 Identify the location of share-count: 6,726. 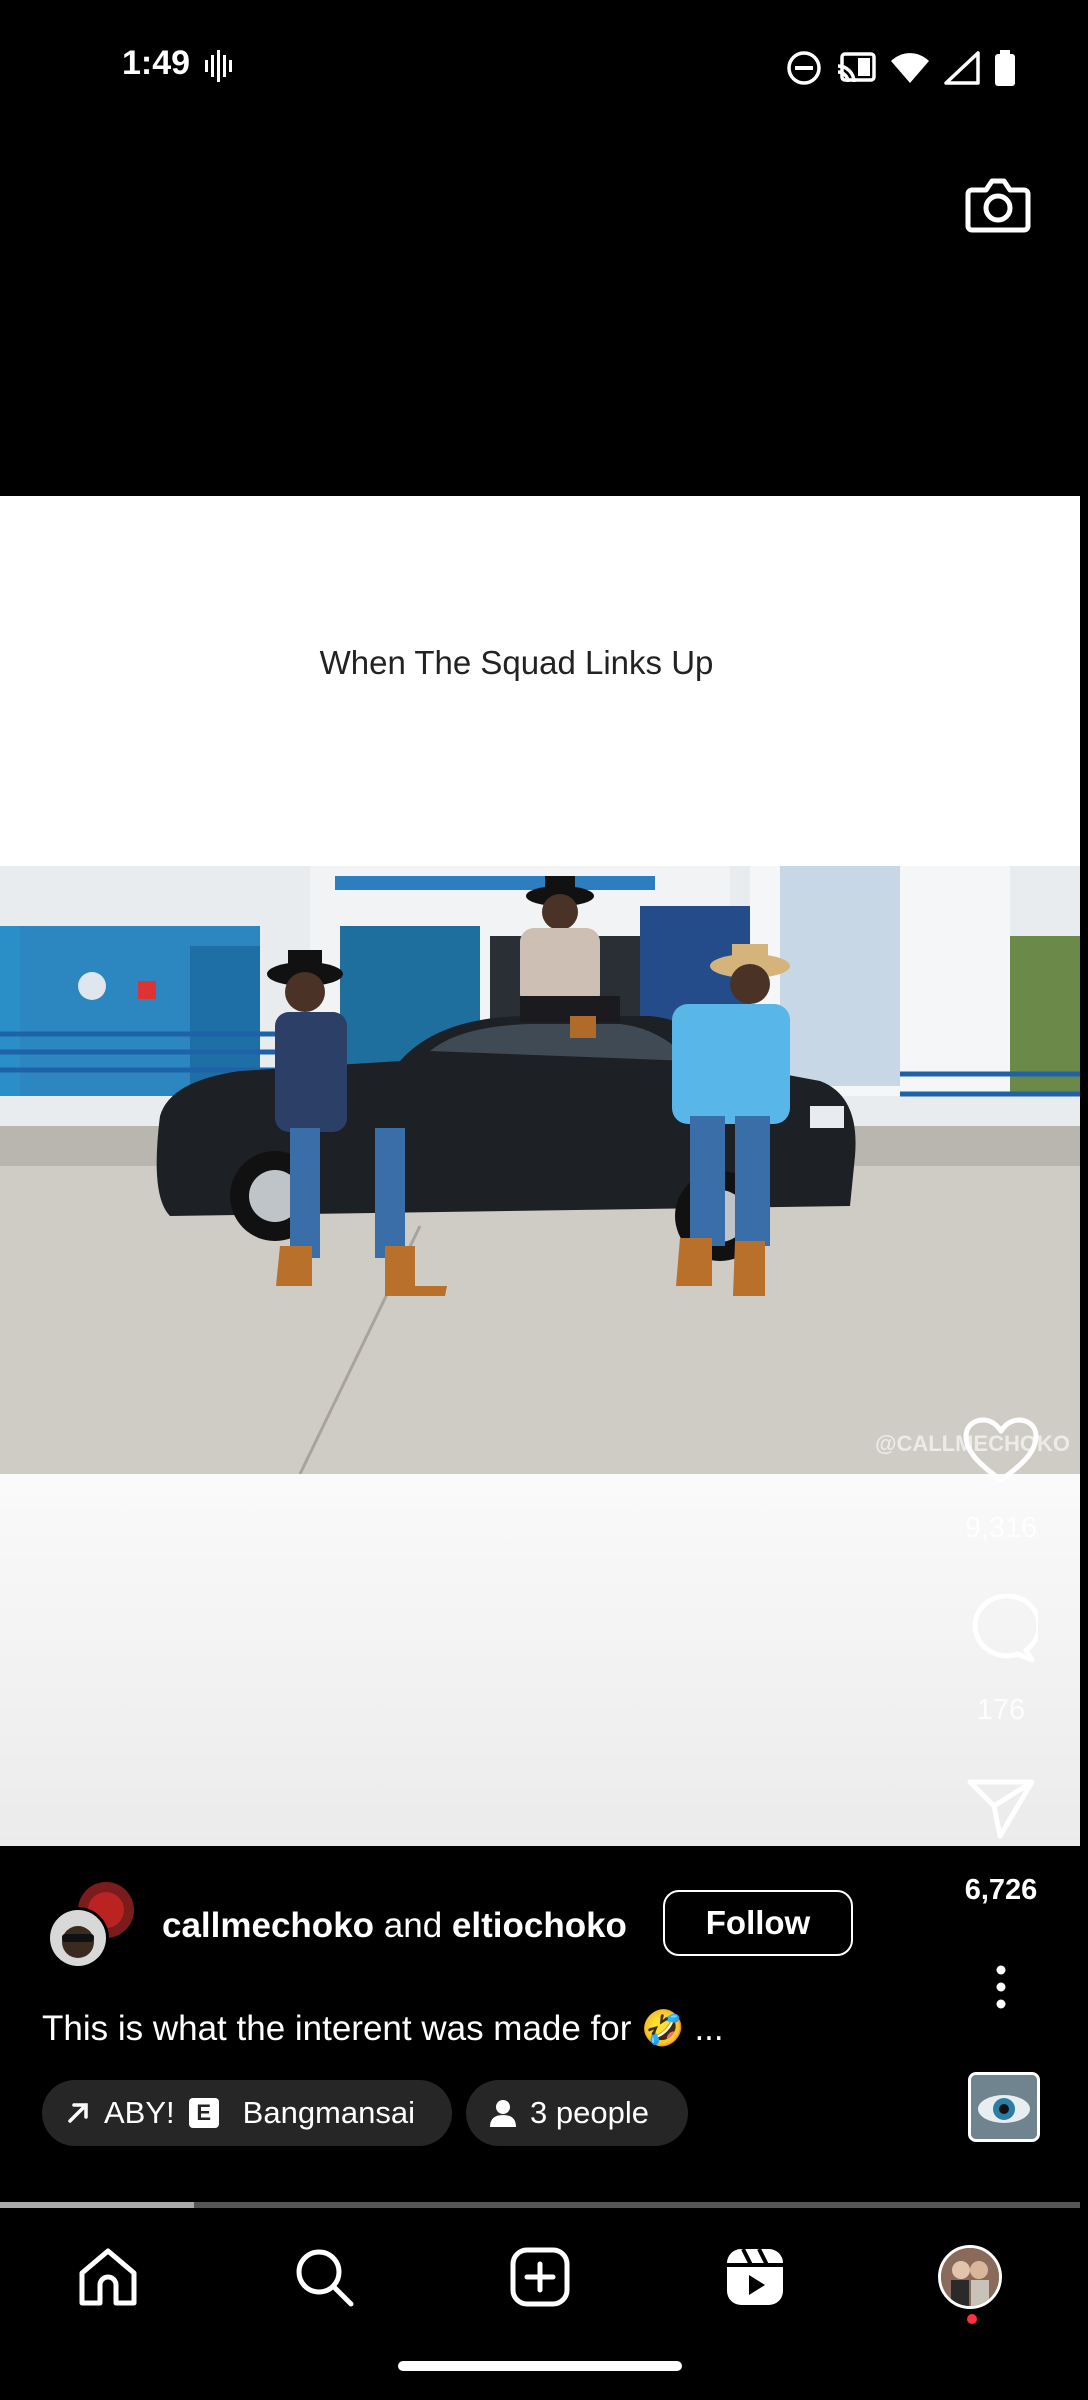
(1001, 1890).